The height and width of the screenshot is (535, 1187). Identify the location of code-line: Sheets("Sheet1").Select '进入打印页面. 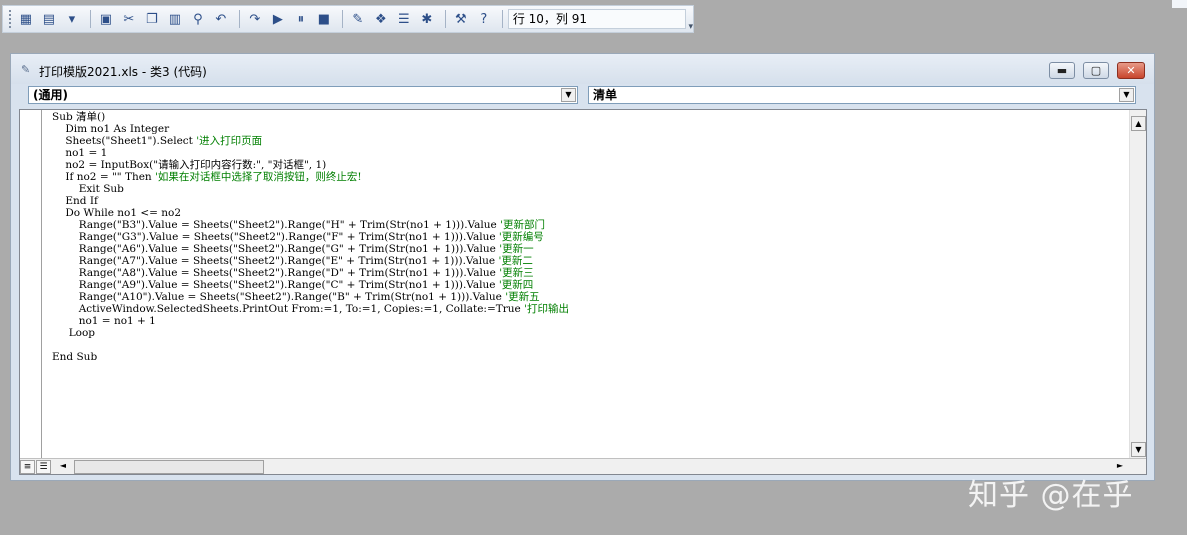
(587, 141).